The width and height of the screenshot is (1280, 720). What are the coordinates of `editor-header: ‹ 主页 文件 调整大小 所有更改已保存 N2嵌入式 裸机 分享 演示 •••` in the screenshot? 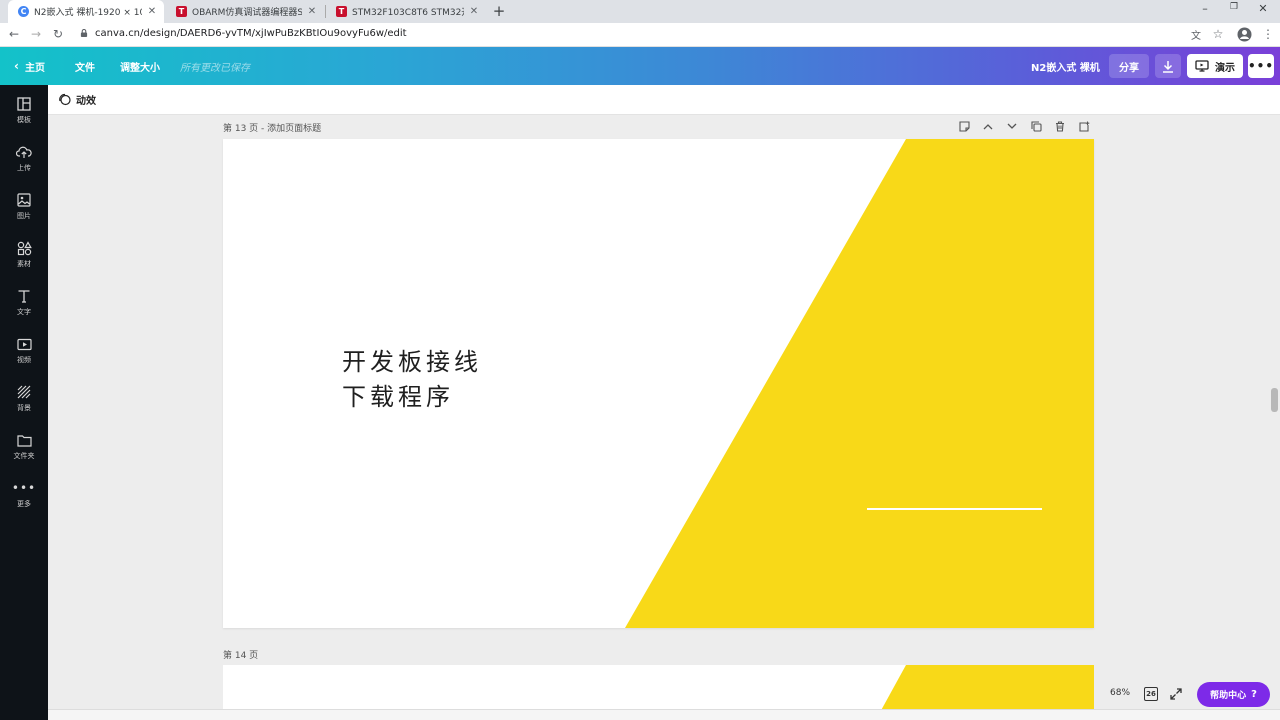 It's located at (640, 66).